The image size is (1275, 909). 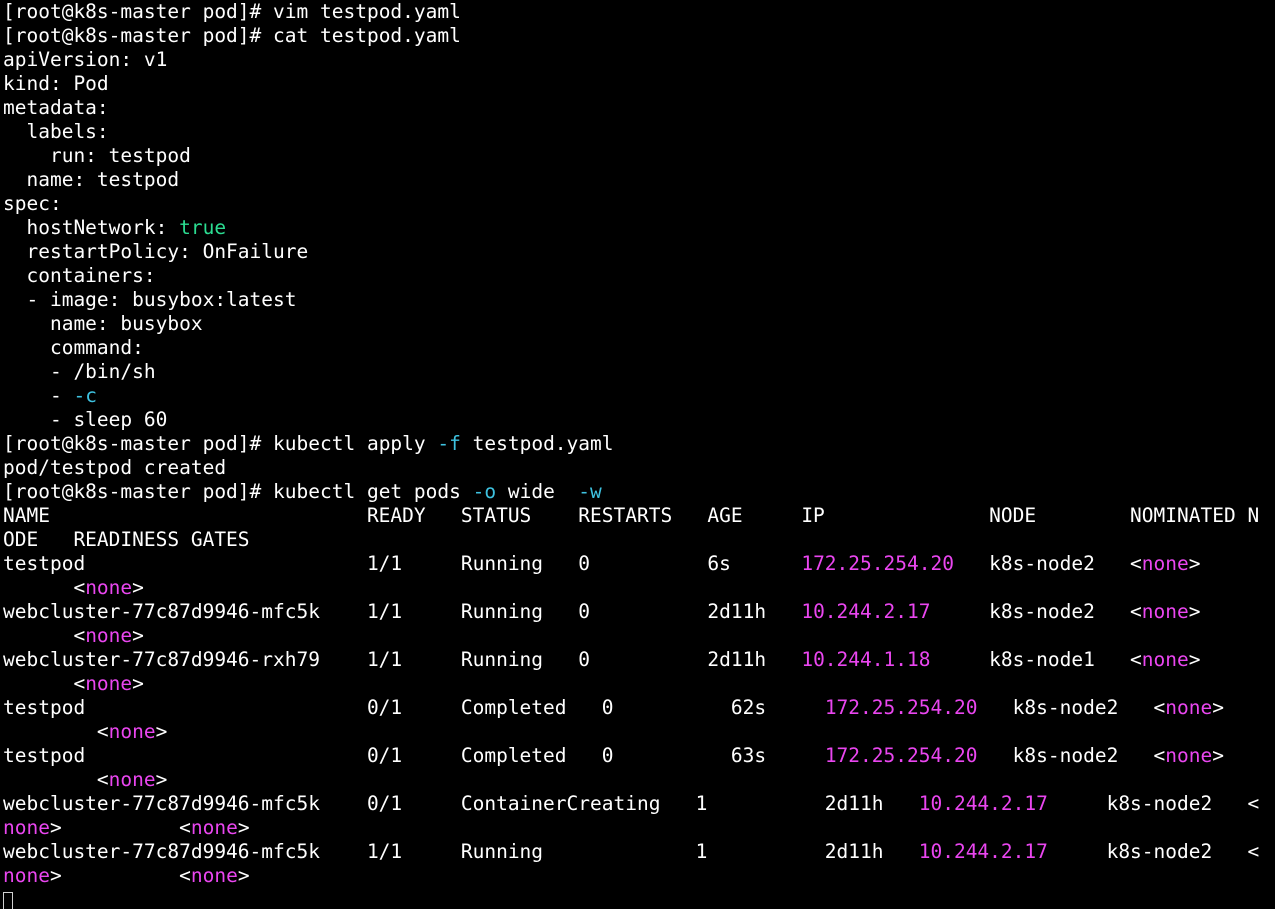 What do you see at coordinates (85, 419) in the screenshot?
I see `text: - sleep 60` at bounding box center [85, 419].